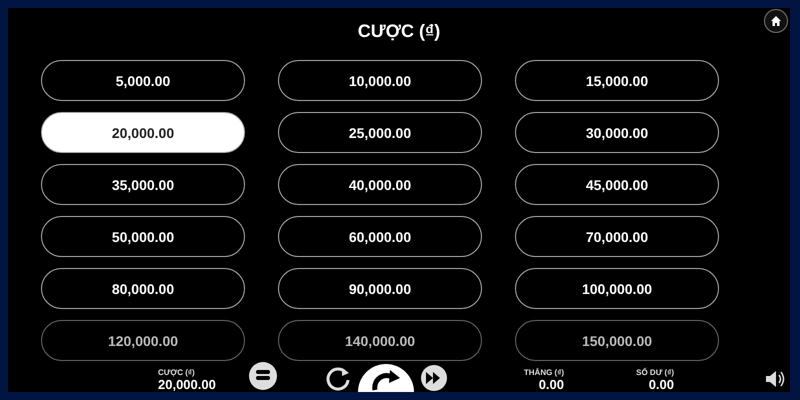 Image resolution: width=800 pixels, height=400 pixels. I want to click on bet-option: 10,000.00, so click(380, 80).